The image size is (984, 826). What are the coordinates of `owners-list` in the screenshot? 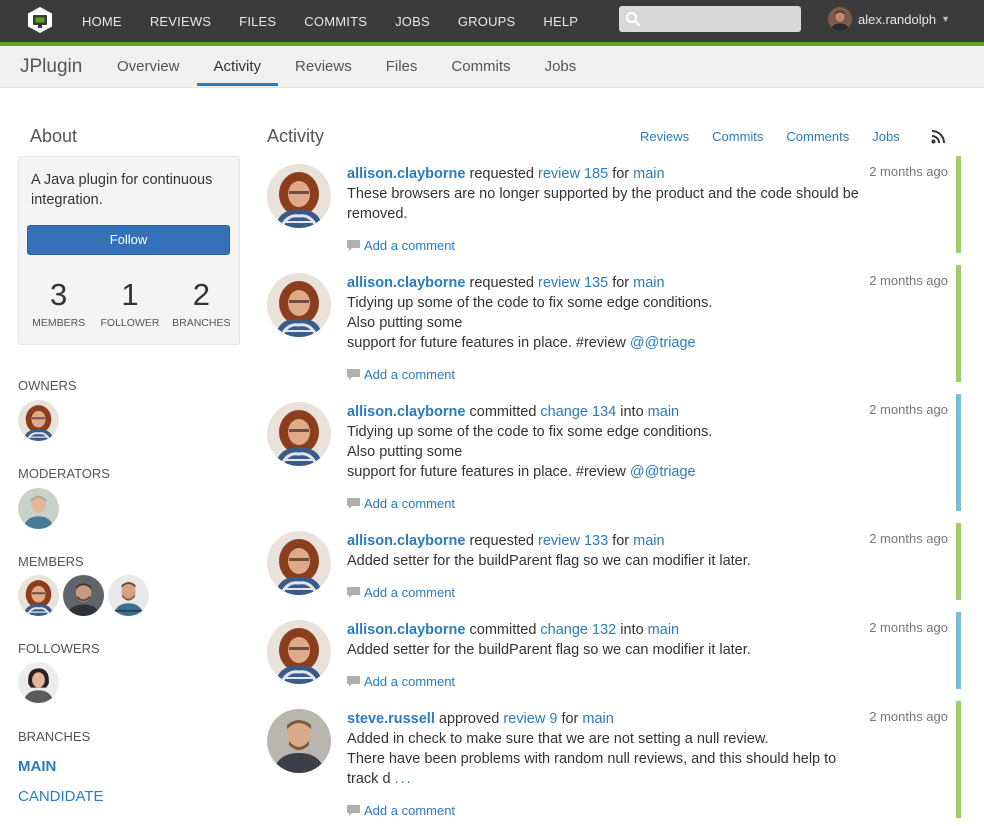 It's located at (40, 420).